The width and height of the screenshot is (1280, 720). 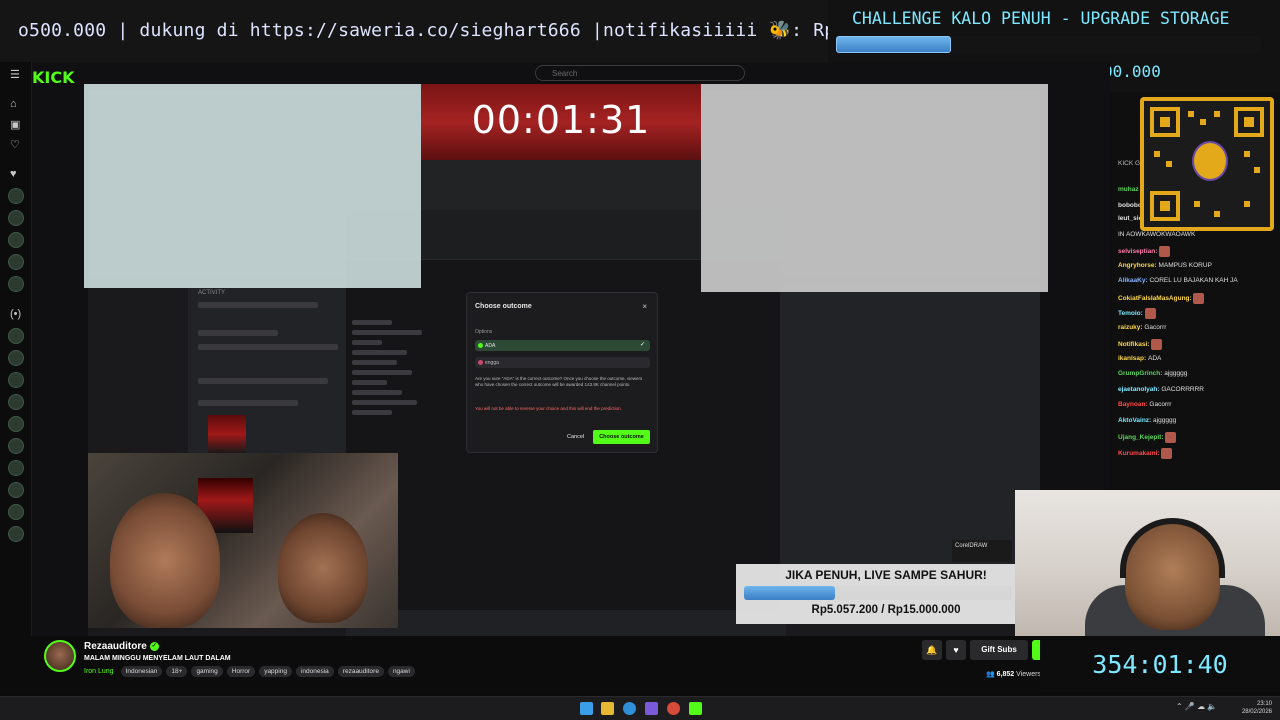 What do you see at coordinates (15, 144) in the screenshot?
I see `following-icon: ♡` at bounding box center [15, 144].